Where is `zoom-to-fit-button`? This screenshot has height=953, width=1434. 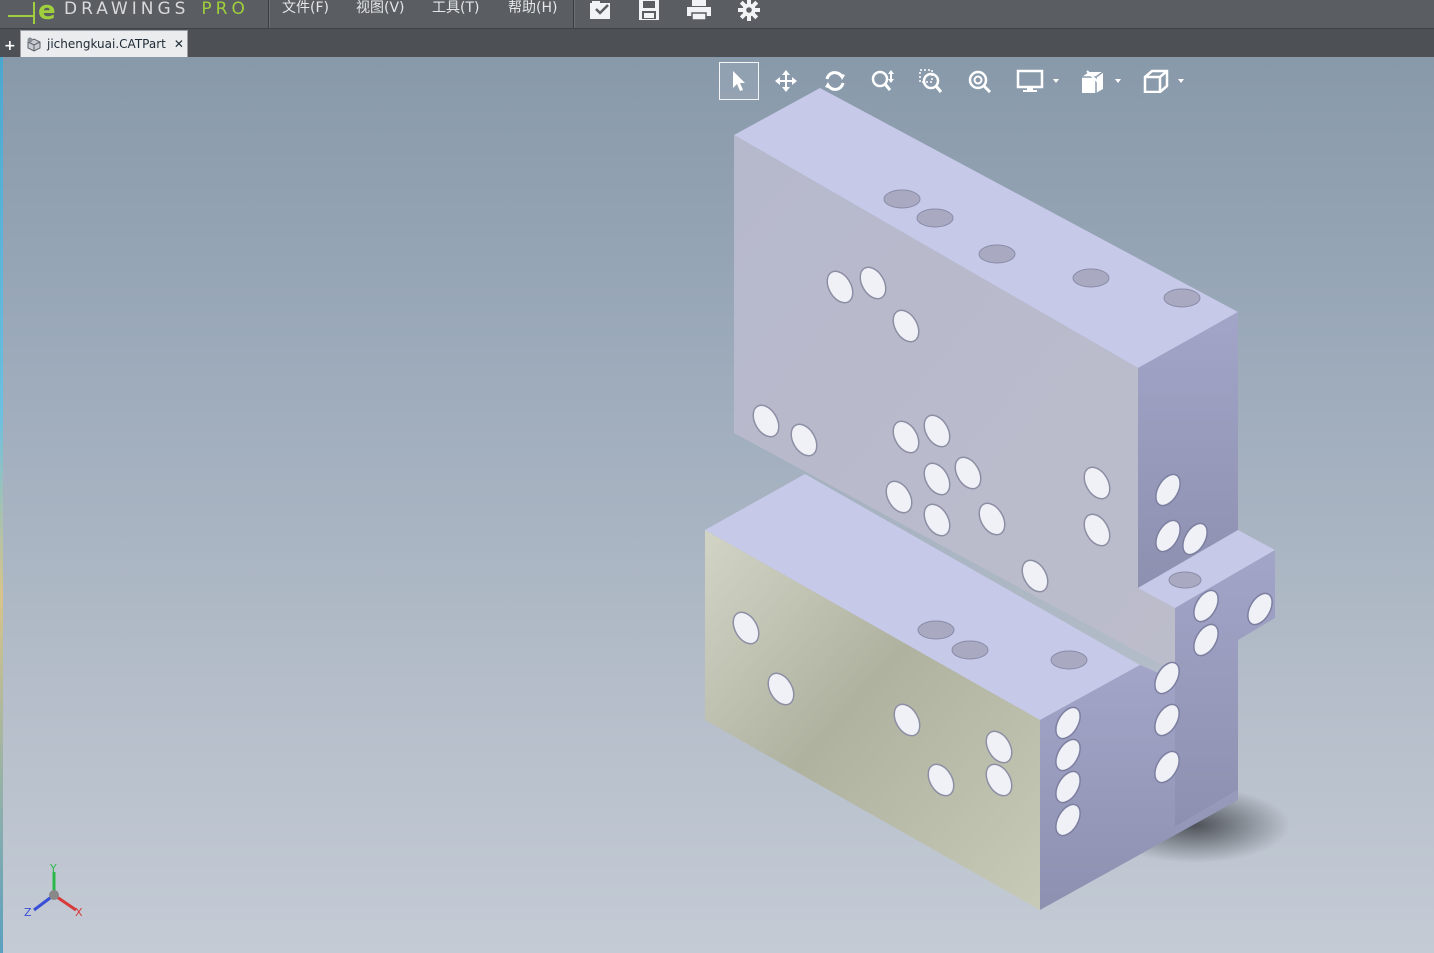
zoom-to-fit-button is located at coordinates (980, 81).